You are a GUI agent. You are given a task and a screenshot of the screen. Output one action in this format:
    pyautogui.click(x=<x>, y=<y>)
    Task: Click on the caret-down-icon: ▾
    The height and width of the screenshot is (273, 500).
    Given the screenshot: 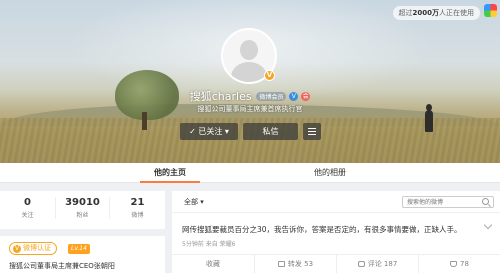 What is the action you would take?
    pyautogui.click(x=226, y=131)
    